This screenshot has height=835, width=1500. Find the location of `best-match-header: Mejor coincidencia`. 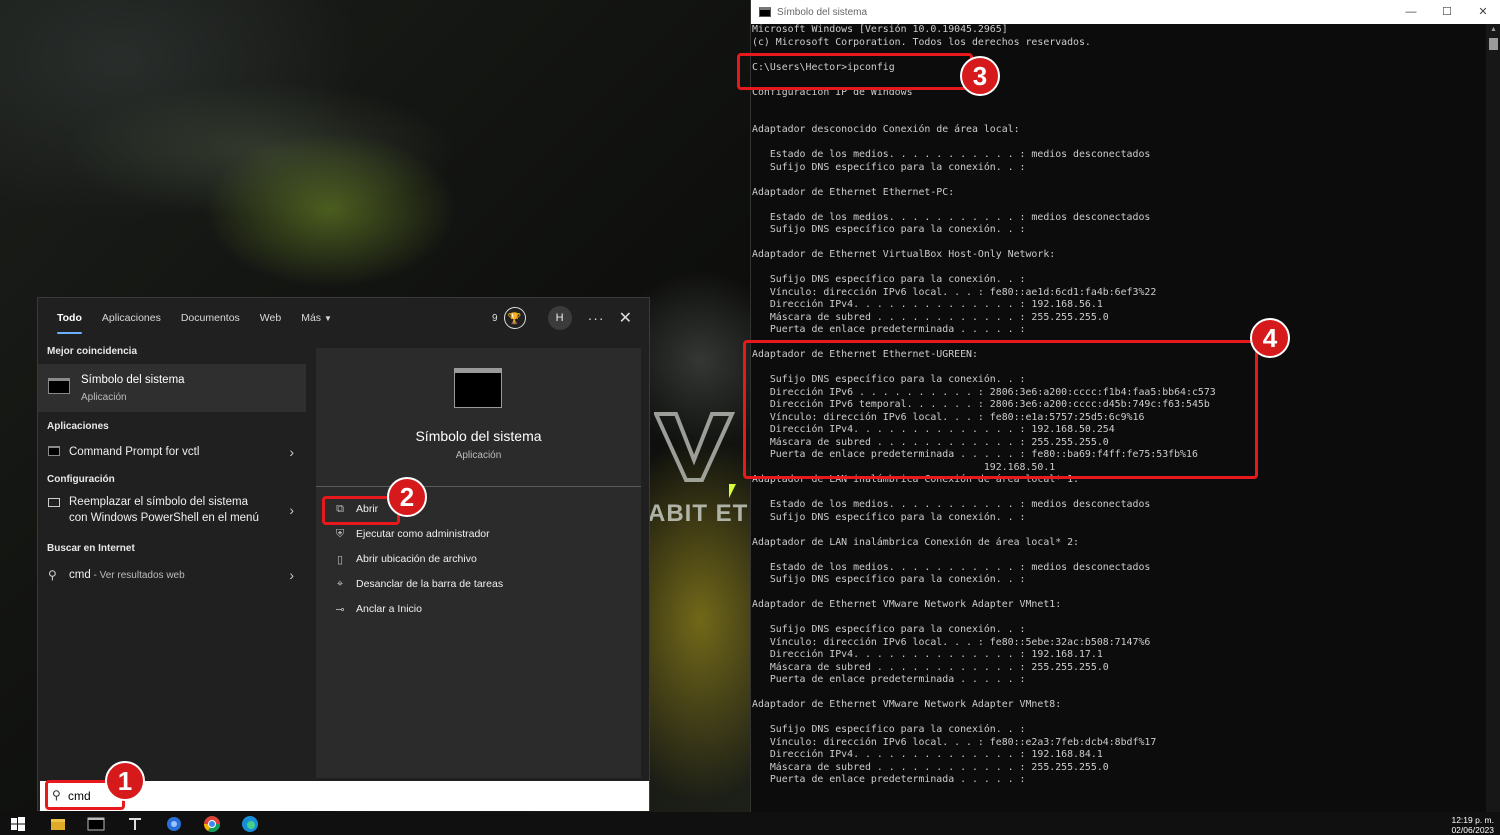

best-match-header: Mejor coincidencia is located at coordinates (92, 351).